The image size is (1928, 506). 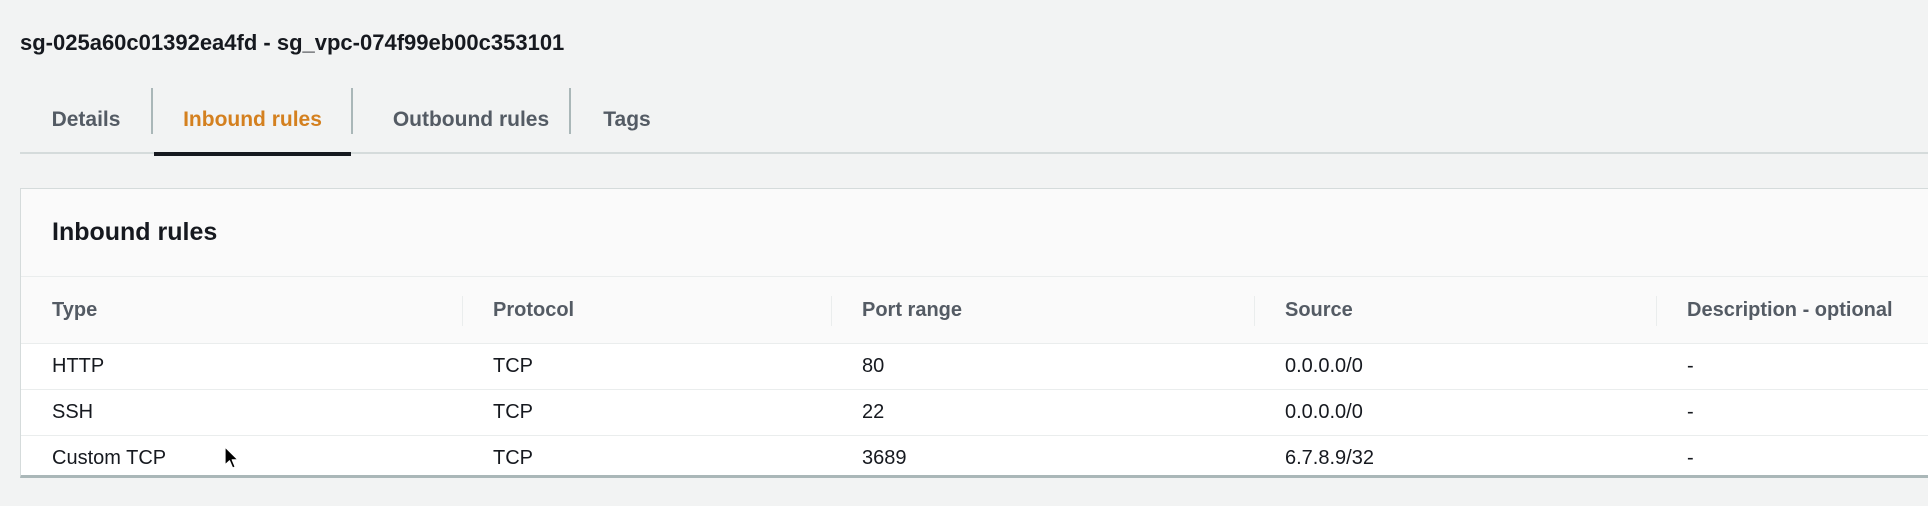 What do you see at coordinates (1042, 310) in the screenshot?
I see `column-header-port-range: Port range` at bounding box center [1042, 310].